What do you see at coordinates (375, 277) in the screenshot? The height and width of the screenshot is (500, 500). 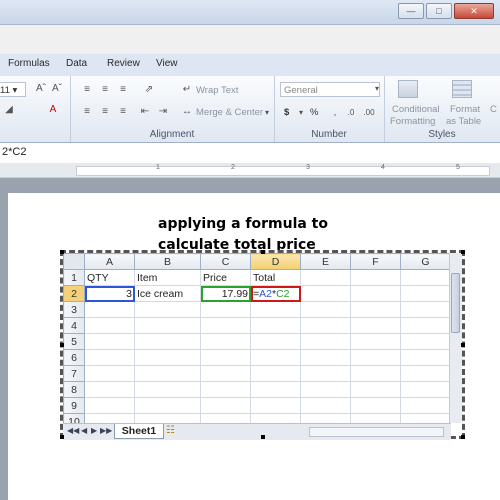 I see `cell-f1` at bounding box center [375, 277].